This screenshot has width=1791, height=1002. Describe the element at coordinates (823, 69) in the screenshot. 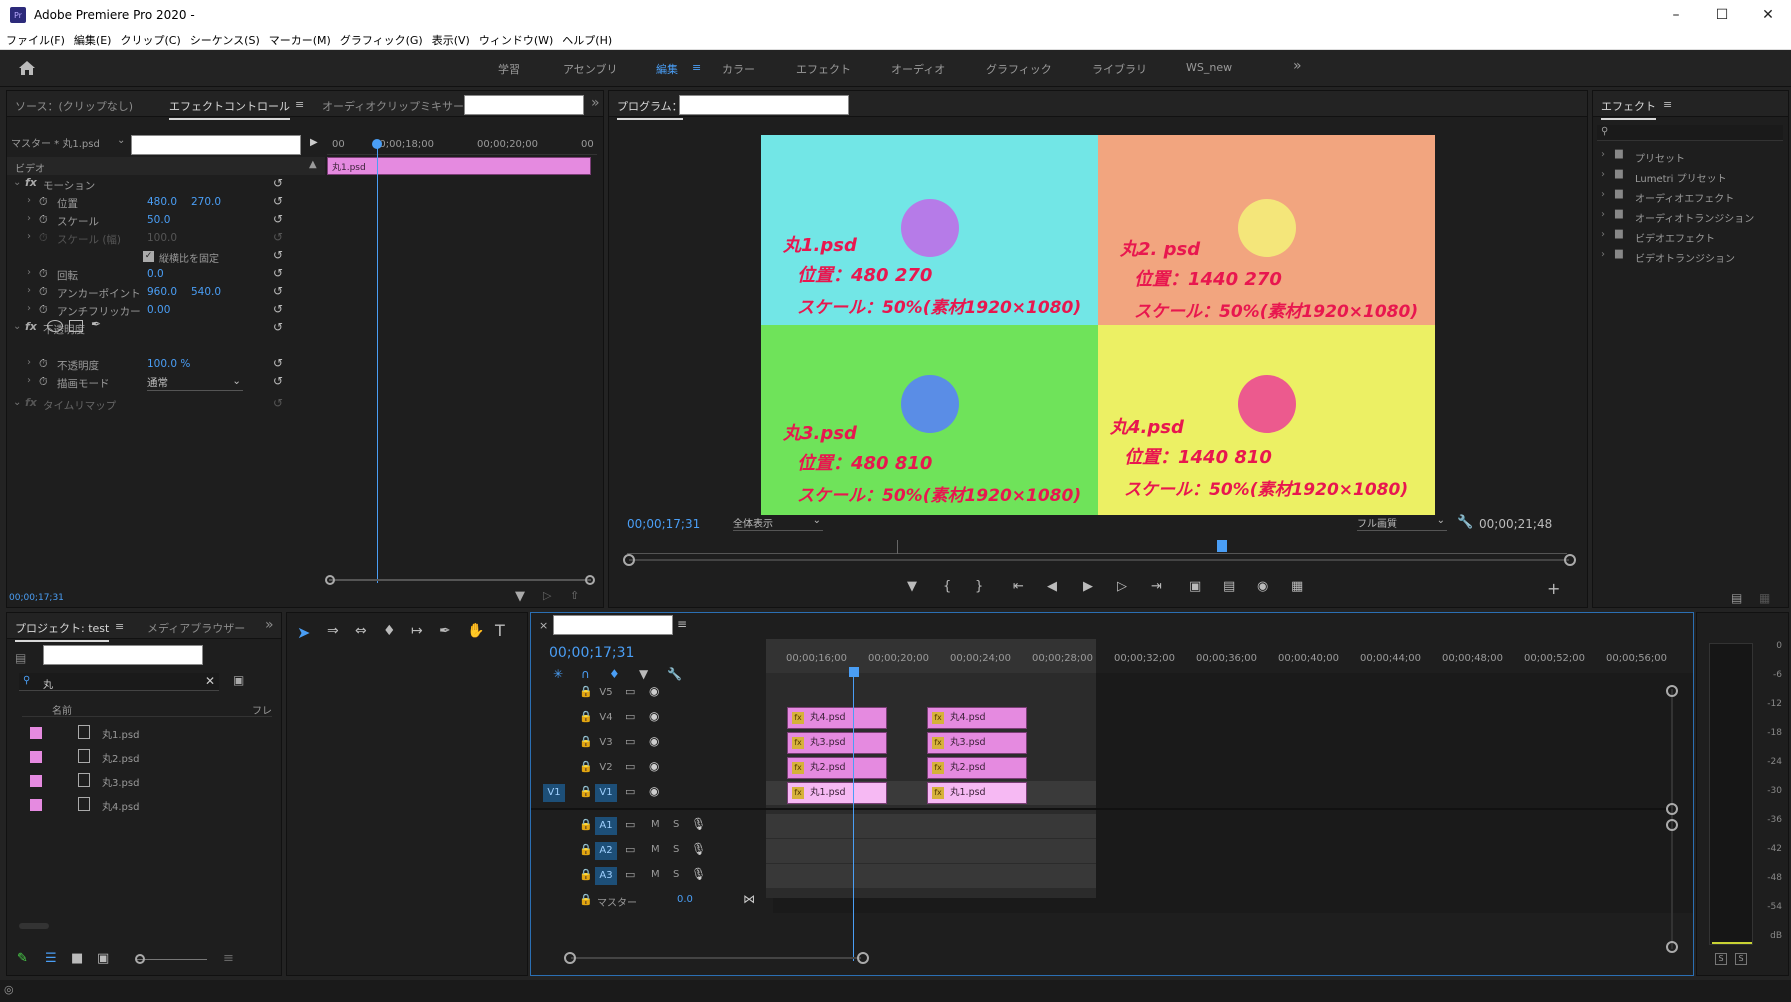

I see `workspace-effects: エフェクト` at that location.